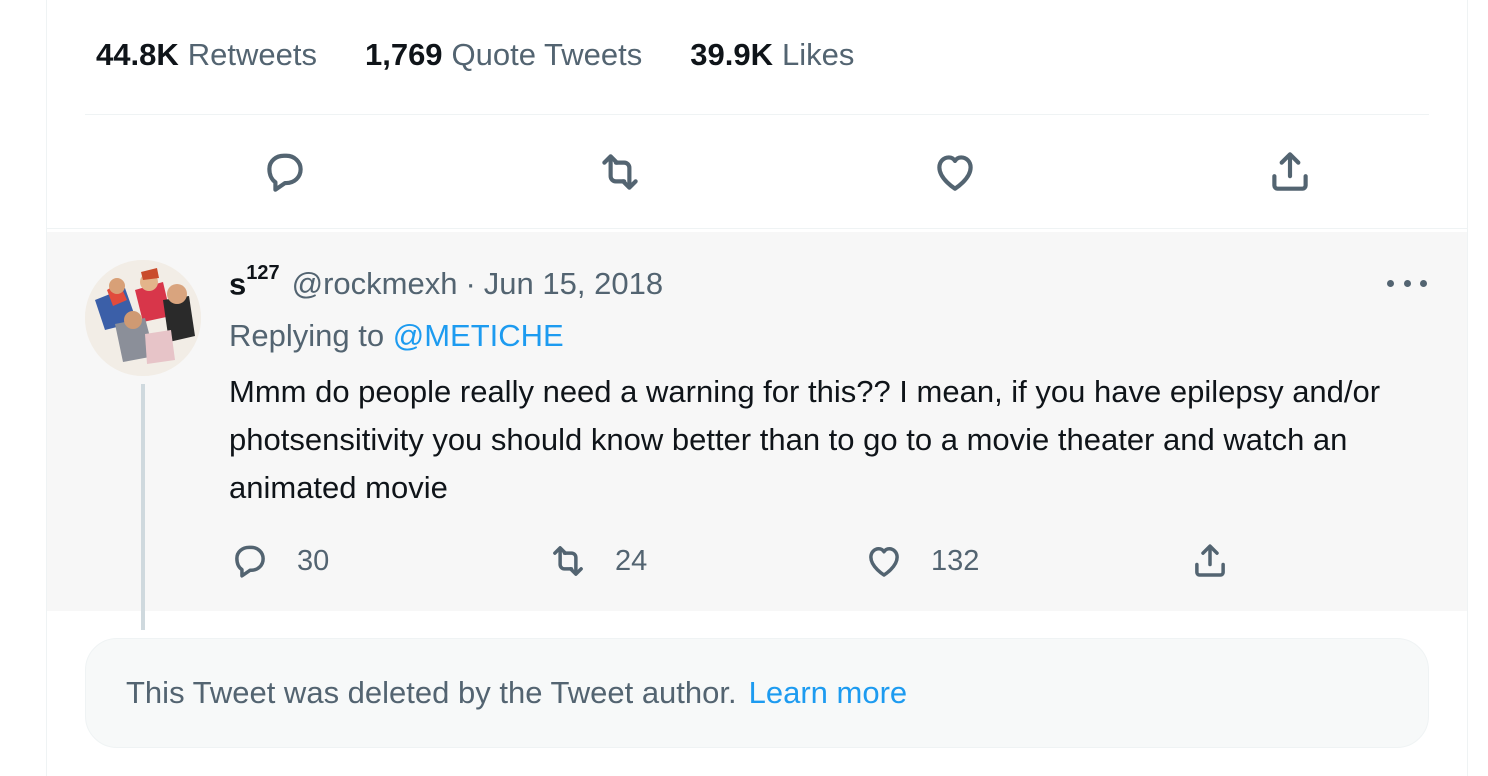  What do you see at coordinates (137, 54) in the screenshot?
I see `retweets-count: 44.8K` at bounding box center [137, 54].